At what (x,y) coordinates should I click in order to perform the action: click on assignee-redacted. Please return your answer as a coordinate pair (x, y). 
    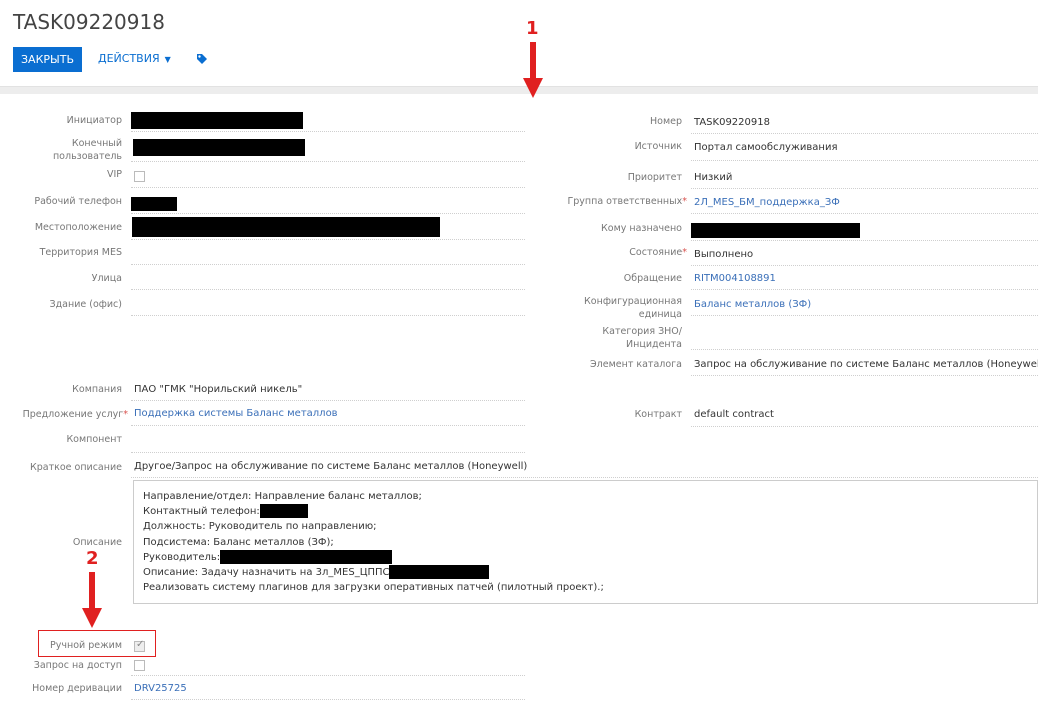
    Looking at the image, I should click on (438, 572).